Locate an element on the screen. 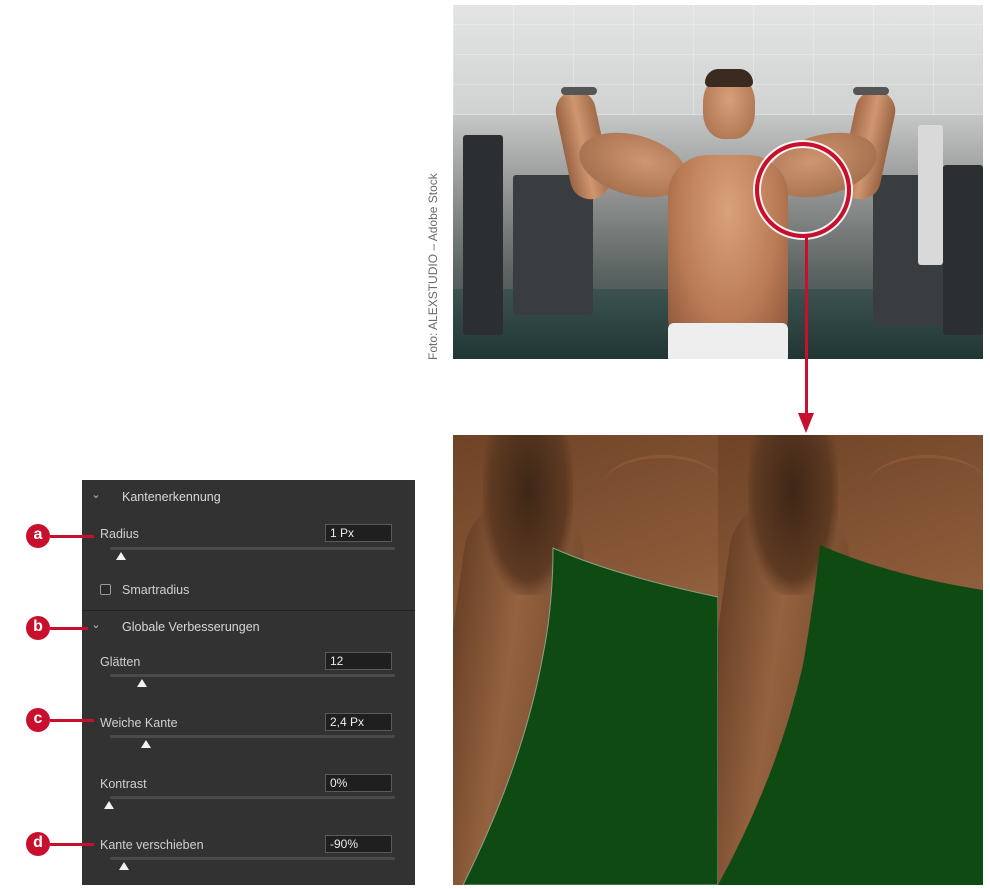  feather-label: Weiche Kante is located at coordinates (139, 723).